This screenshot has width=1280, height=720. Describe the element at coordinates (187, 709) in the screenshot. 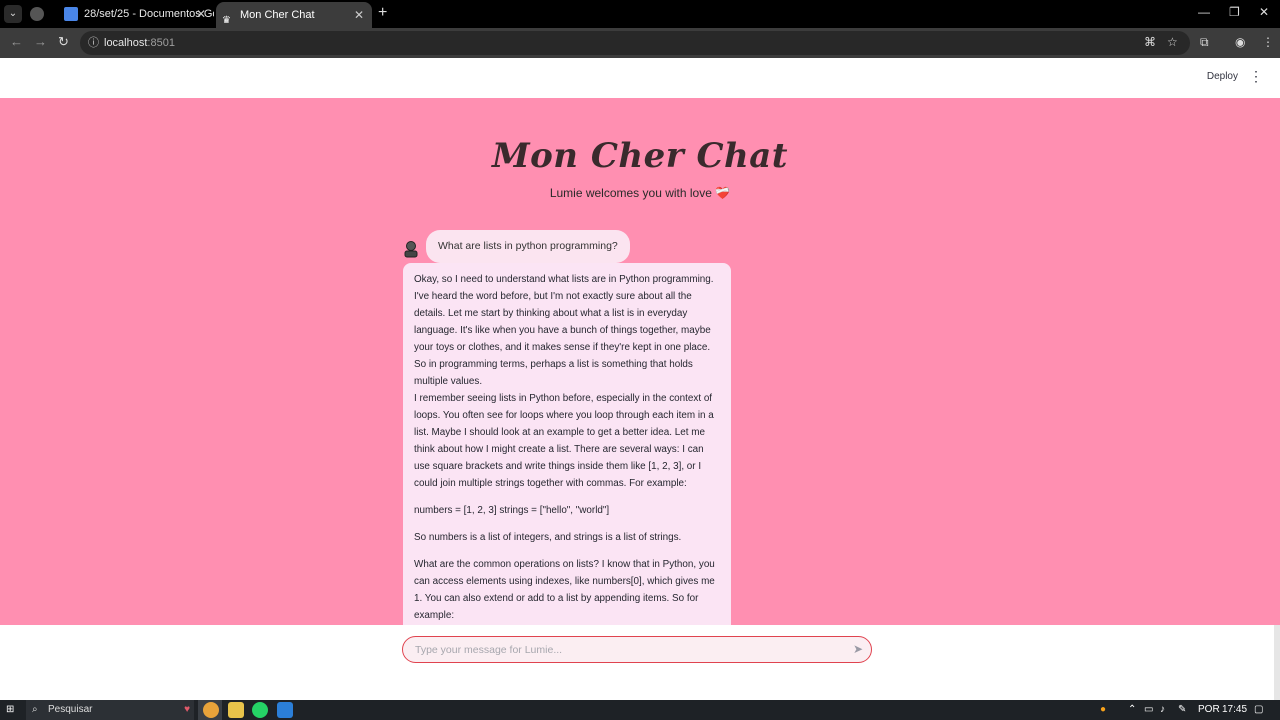

I see `search-highlight-icon: ♥` at that location.